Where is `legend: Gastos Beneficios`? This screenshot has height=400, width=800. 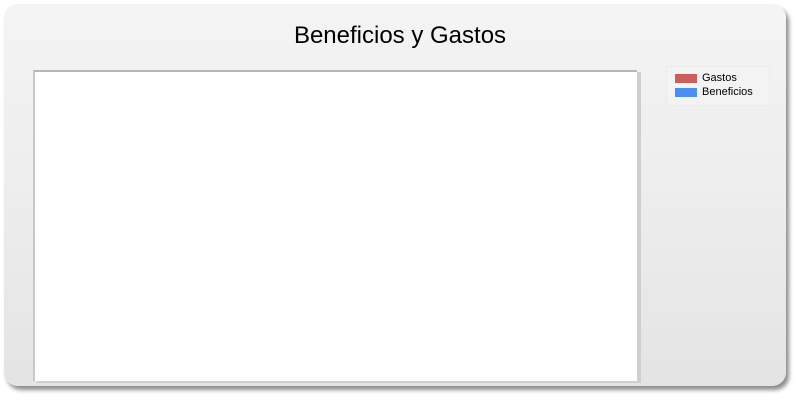 legend: Gastos Beneficios is located at coordinates (718, 86).